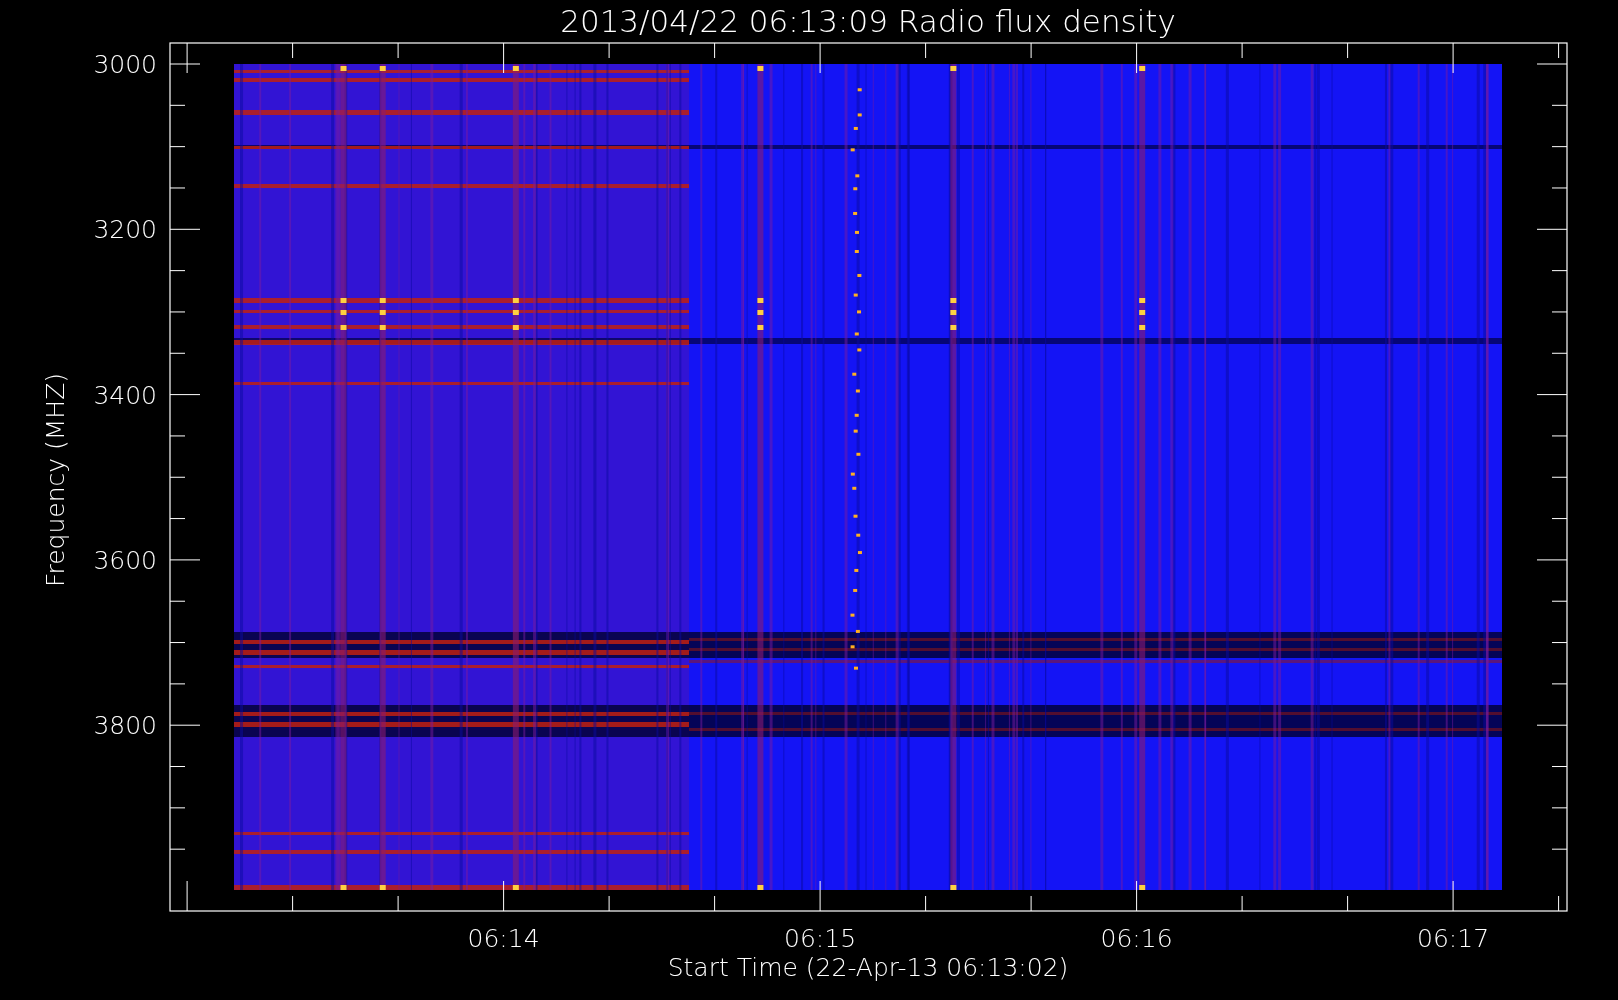 The width and height of the screenshot is (1618, 1000). I want to click on tick-label: 06:16, so click(1136, 938).